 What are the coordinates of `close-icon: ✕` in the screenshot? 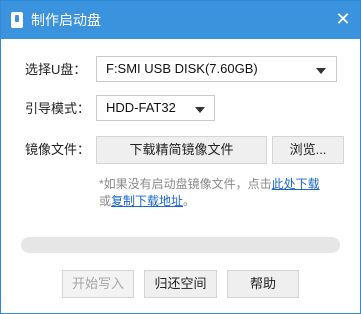 It's located at (343, 19).